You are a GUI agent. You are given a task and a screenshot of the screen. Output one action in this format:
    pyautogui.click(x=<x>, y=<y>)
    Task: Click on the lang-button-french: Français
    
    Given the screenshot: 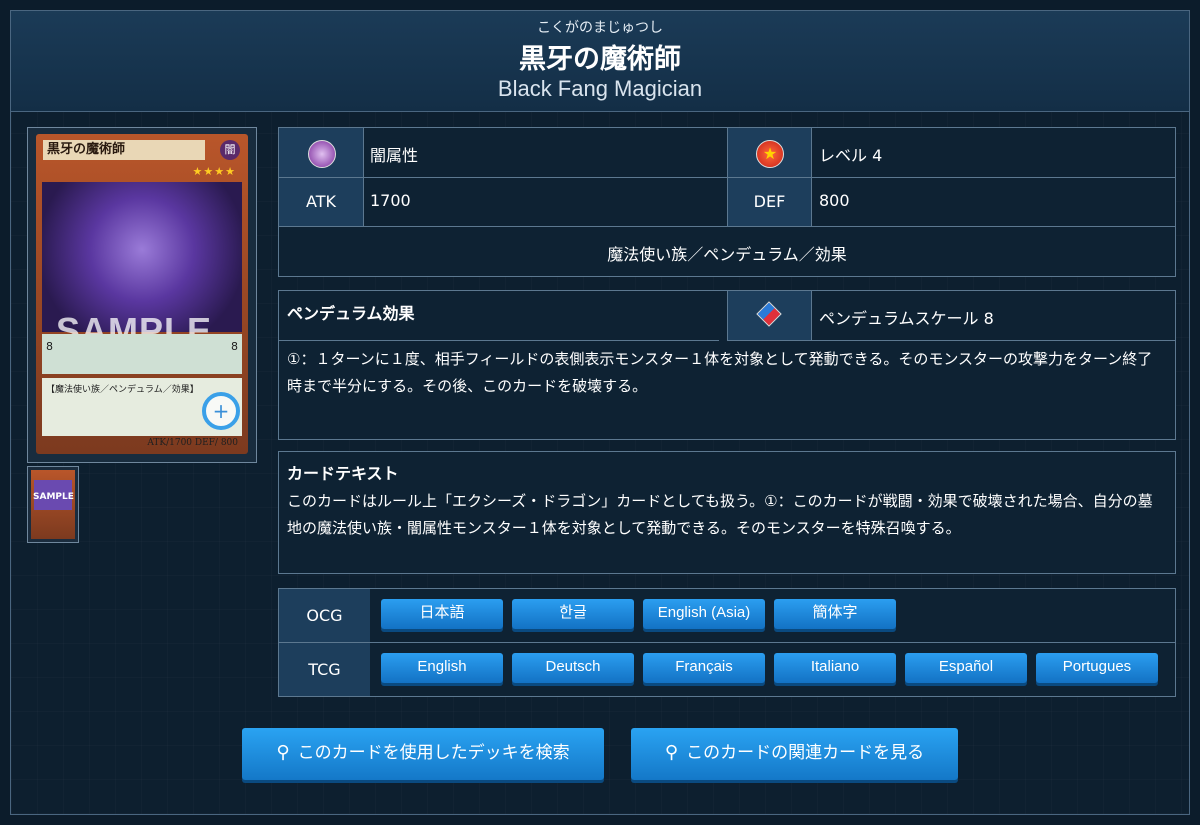 What is the action you would take?
    pyautogui.click(x=704, y=668)
    